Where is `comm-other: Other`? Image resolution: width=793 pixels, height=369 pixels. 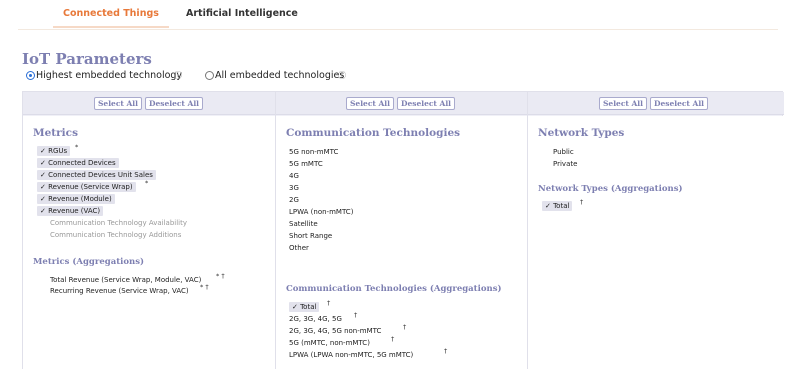 comm-other: Other is located at coordinates (299, 248).